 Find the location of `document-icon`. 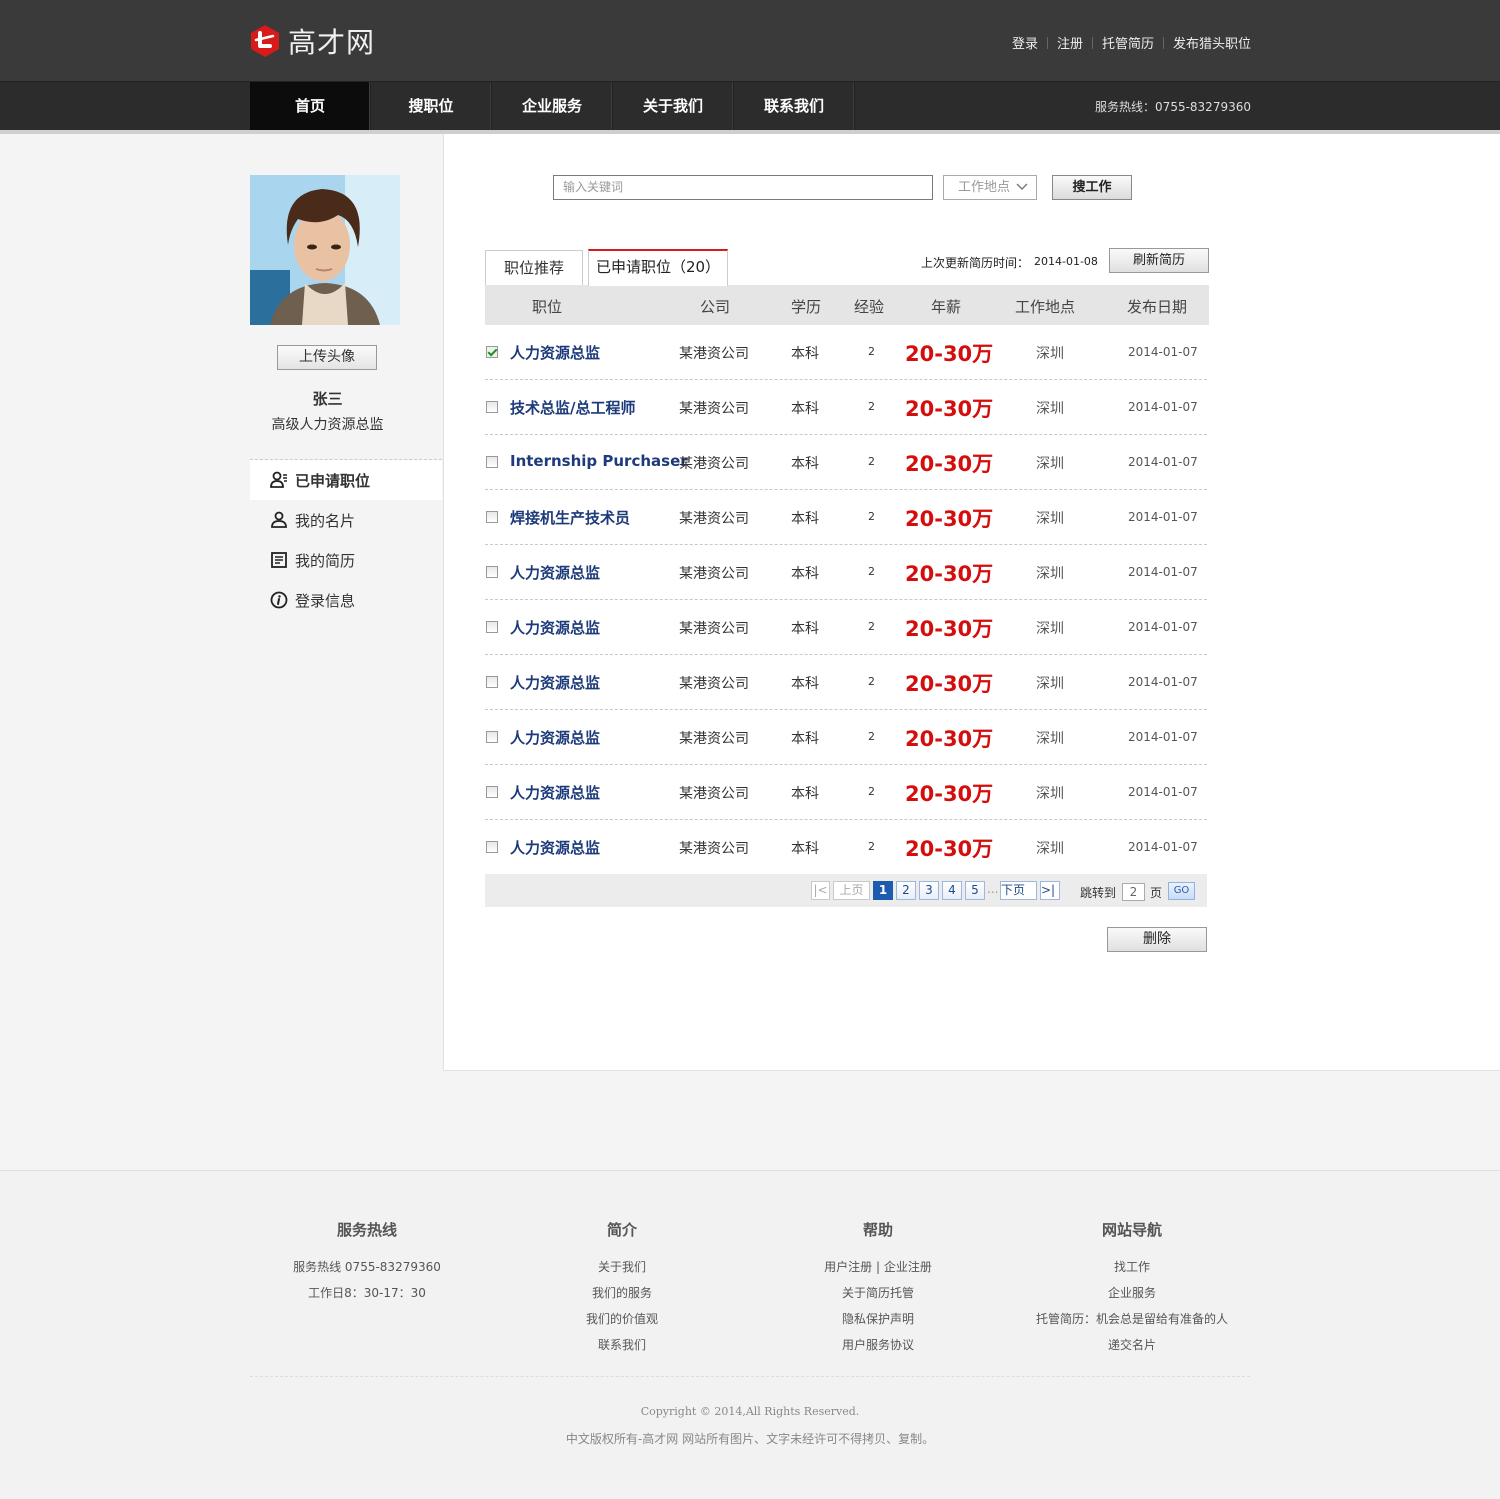

document-icon is located at coordinates (279, 560).